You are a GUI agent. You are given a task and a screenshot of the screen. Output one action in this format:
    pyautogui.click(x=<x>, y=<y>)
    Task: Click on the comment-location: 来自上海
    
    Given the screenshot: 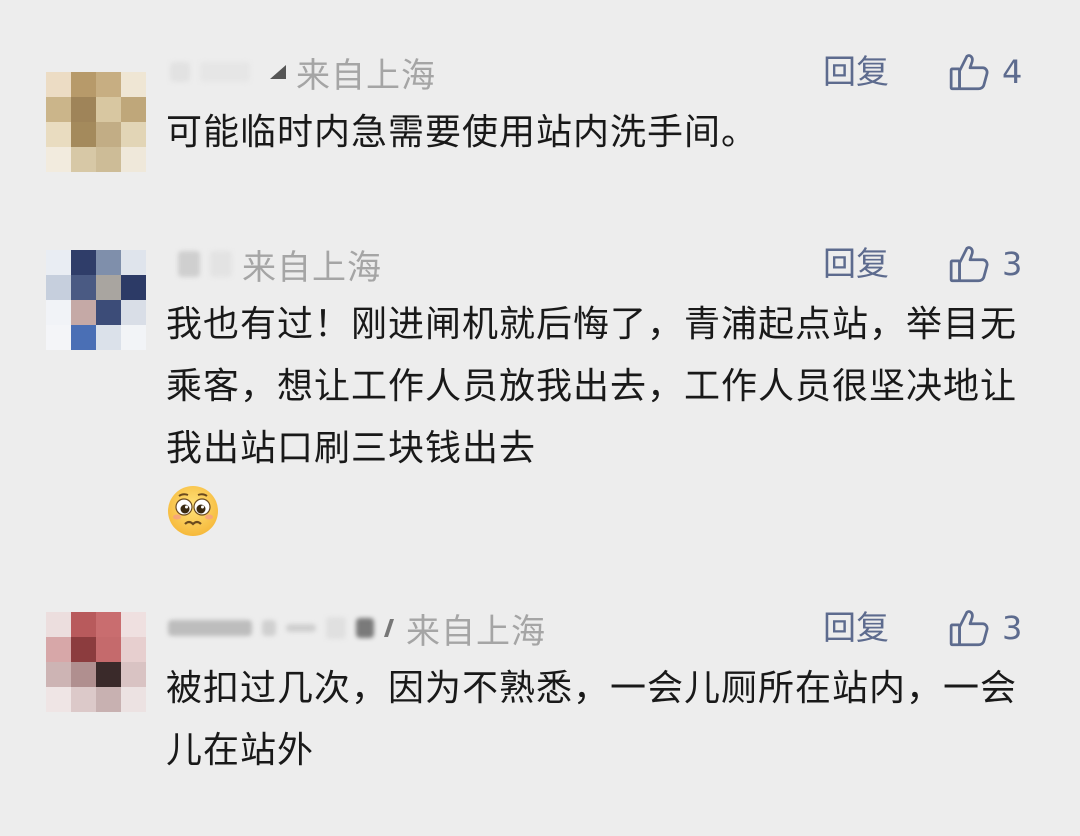 What is the action you would take?
    pyautogui.click(x=476, y=631)
    